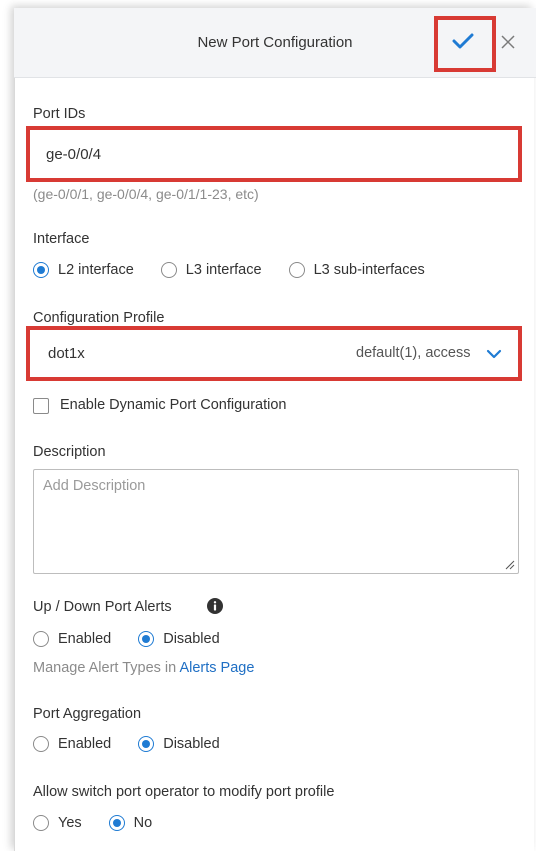  I want to click on interface-option-l3: L3 interface, so click(211, 270).